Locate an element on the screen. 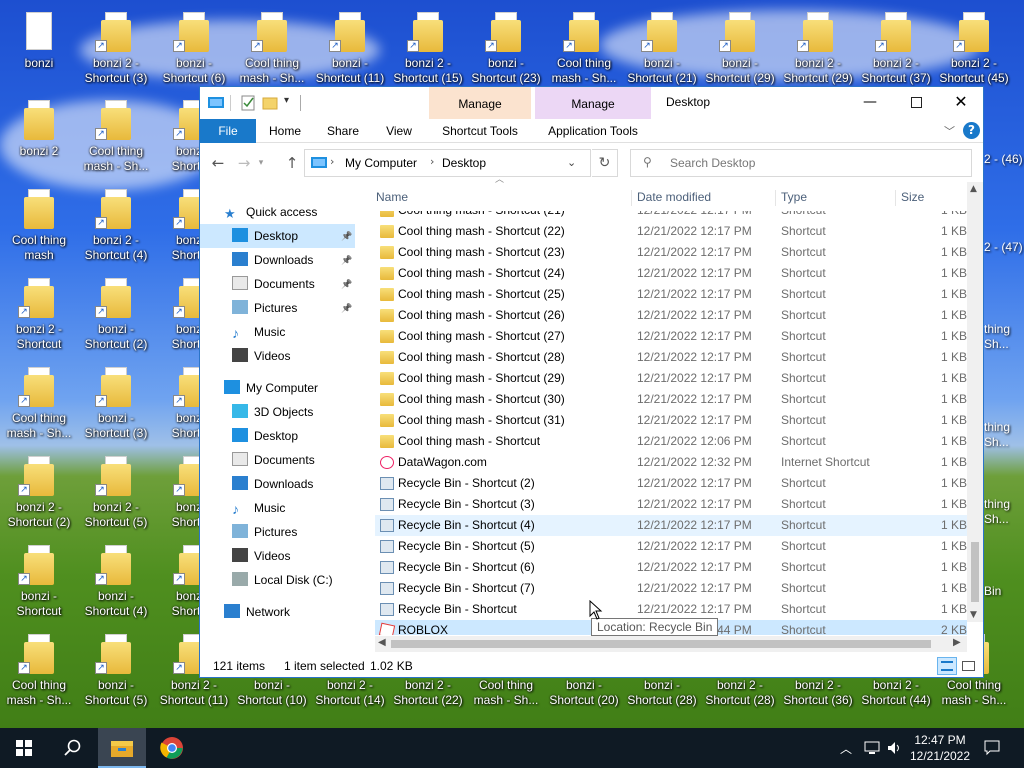  desktop-icon-folder: Cool thing mash is located at coordinates (39, 230).